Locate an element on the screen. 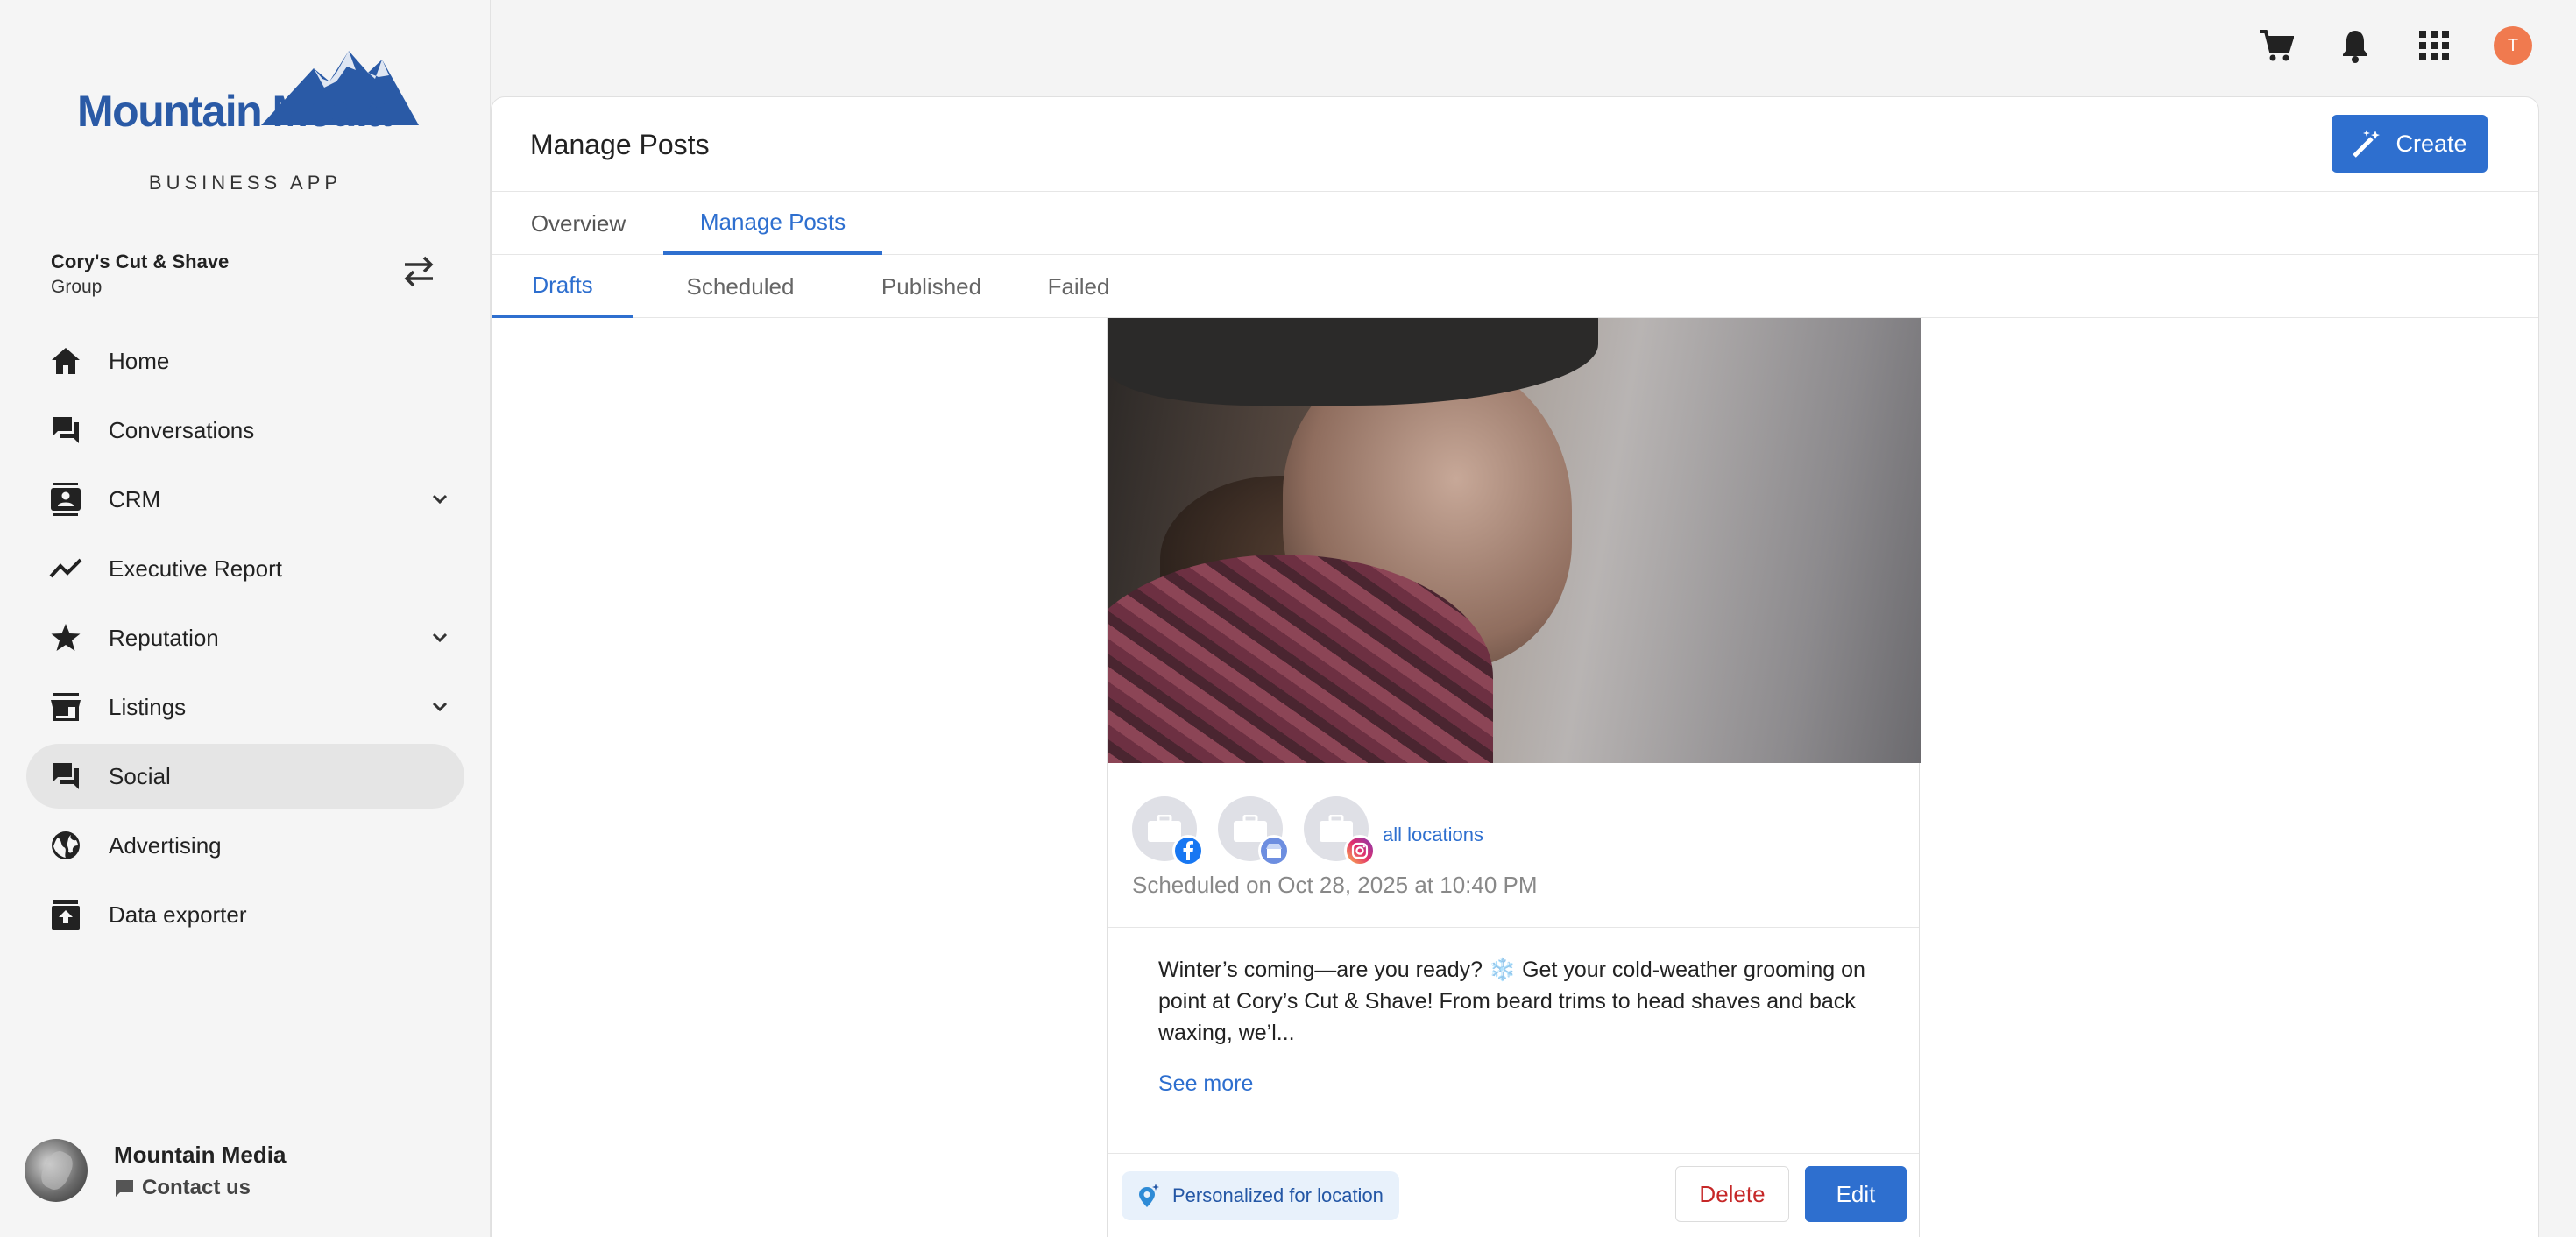 The image size is (2576, 1237). sidebar-item-advertising: Advertising is located at coordinates (245, 845).